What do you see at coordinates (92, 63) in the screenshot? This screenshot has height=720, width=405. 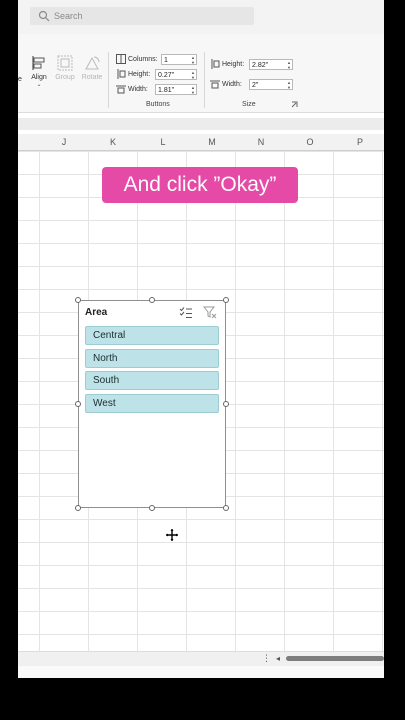 I see `rotate-icon` at bounding box center [92, 63].